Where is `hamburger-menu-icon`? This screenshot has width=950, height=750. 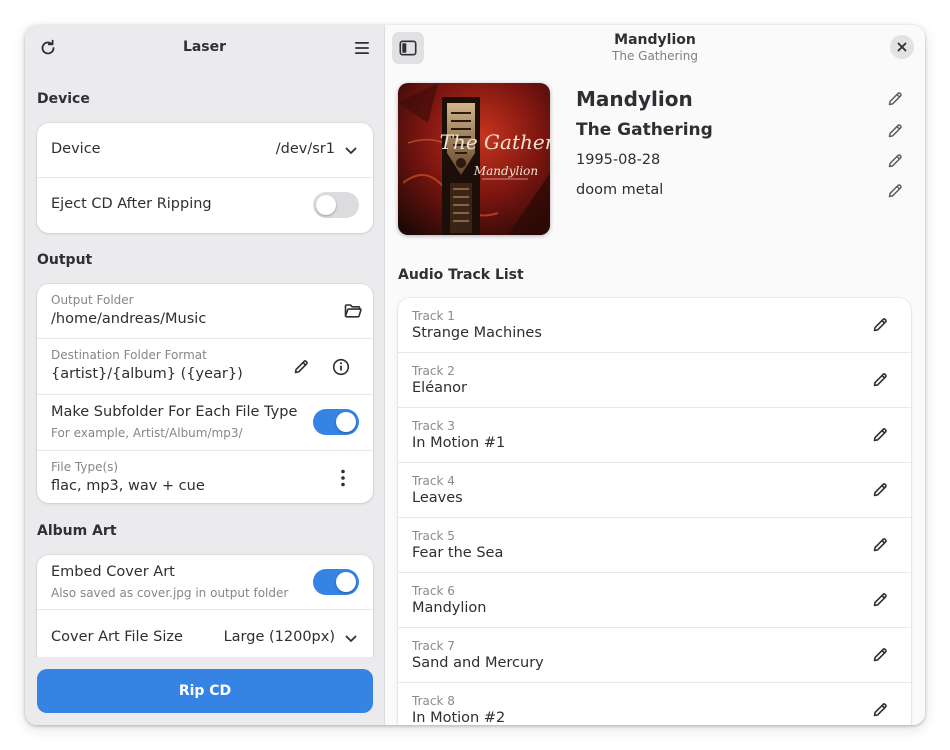 hamburger-menu-icon is located at coordinates (362, 48).